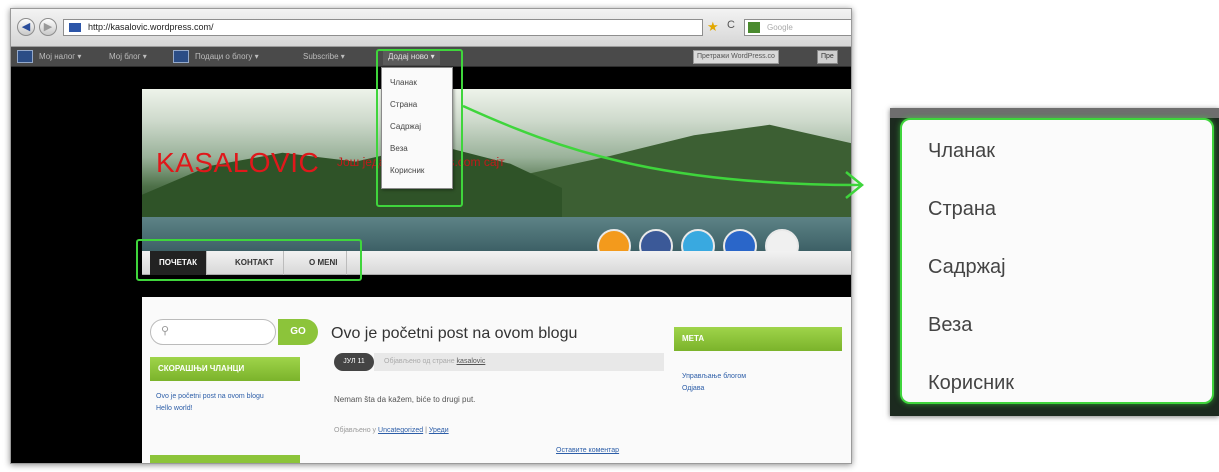 This screenshot has height=472, width=1219. Describe the element at coordinates (961, 151) in the screenshot. I see `zoom-item-post: Чланак` at that location.